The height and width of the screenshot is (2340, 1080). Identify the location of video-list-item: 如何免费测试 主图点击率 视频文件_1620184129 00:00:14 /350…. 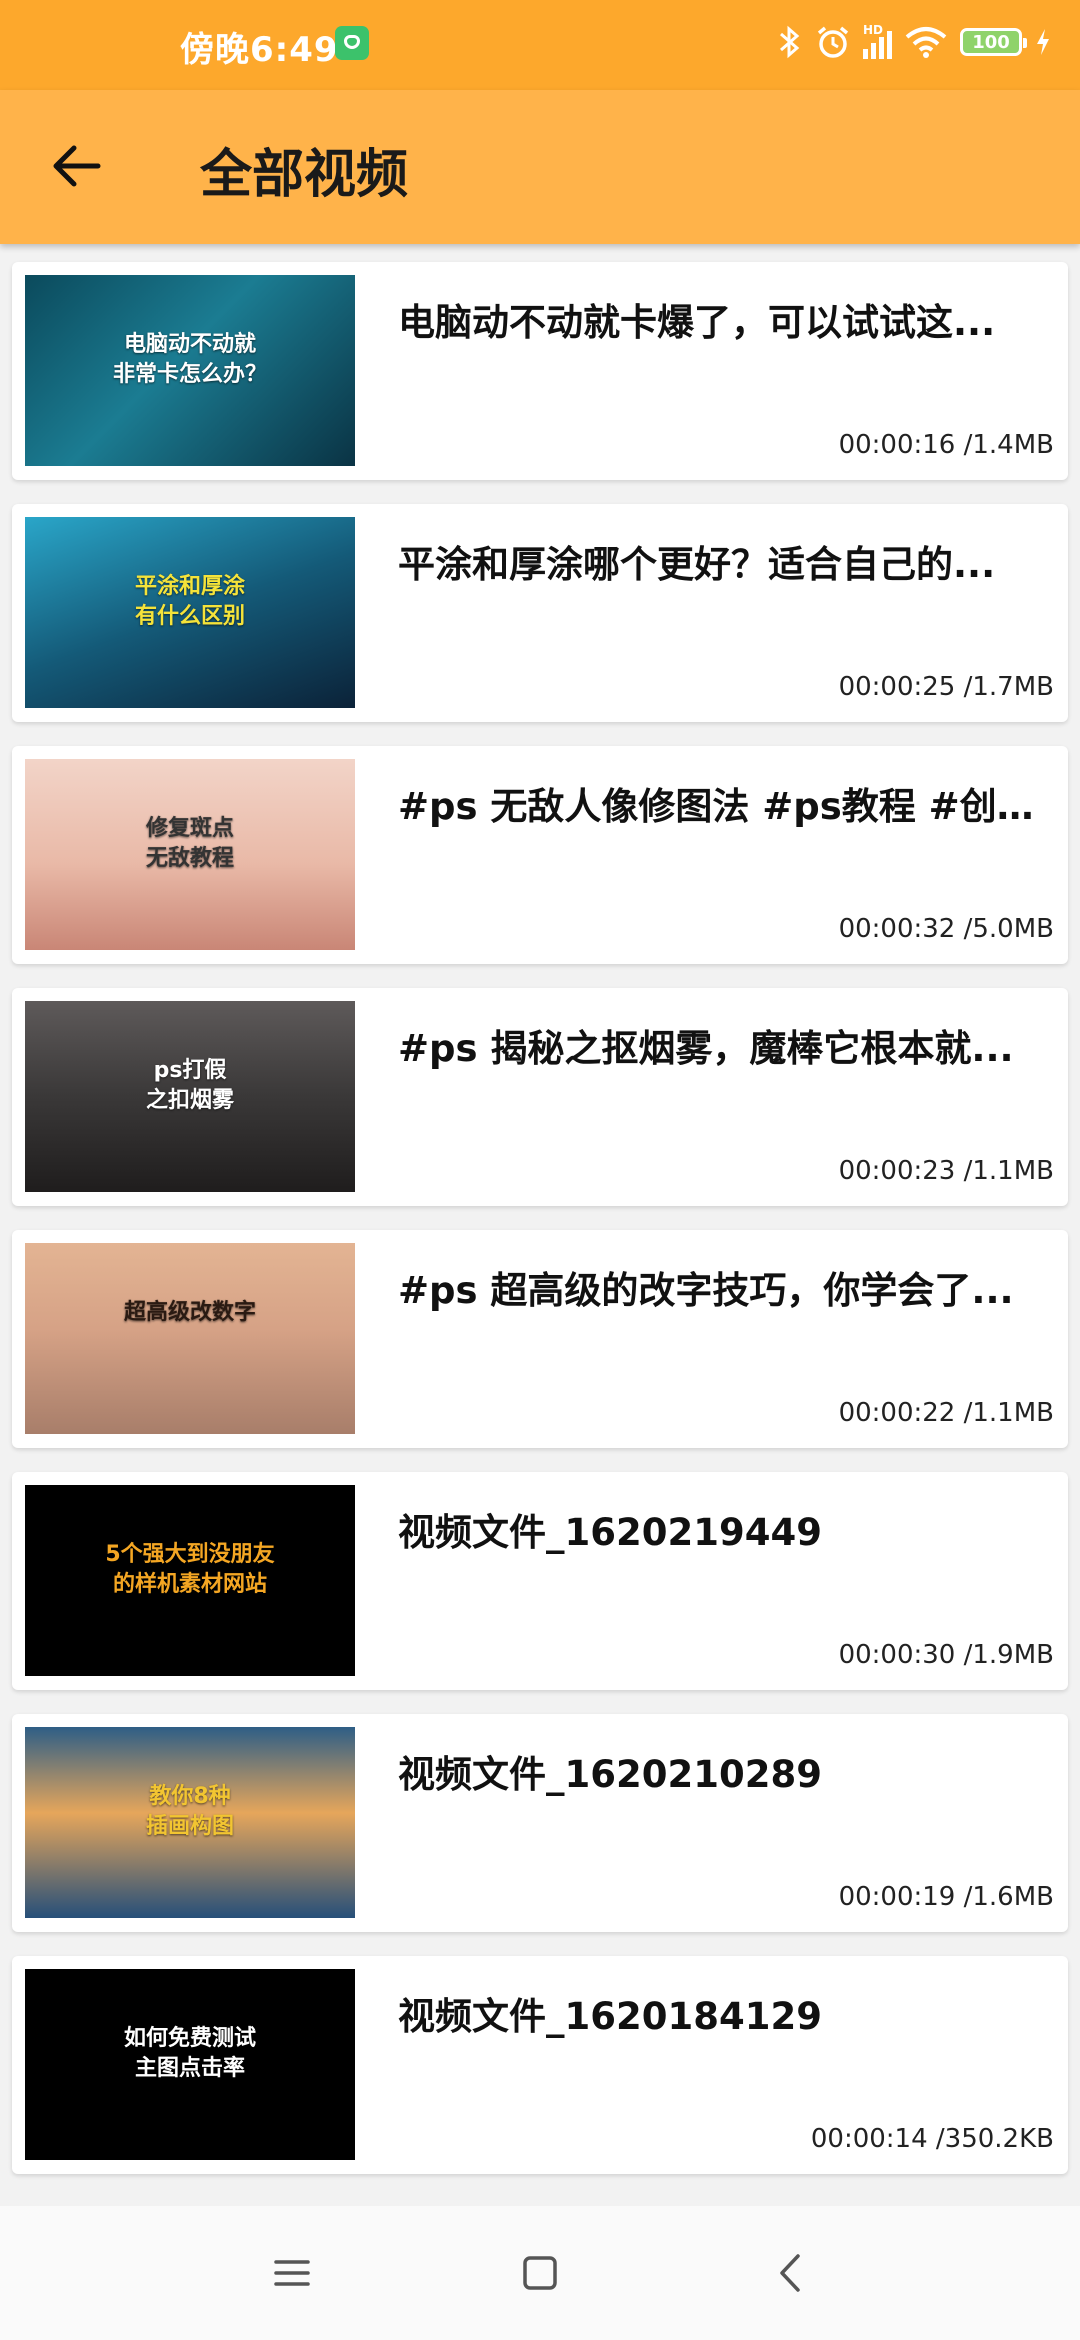
(540, 2065).